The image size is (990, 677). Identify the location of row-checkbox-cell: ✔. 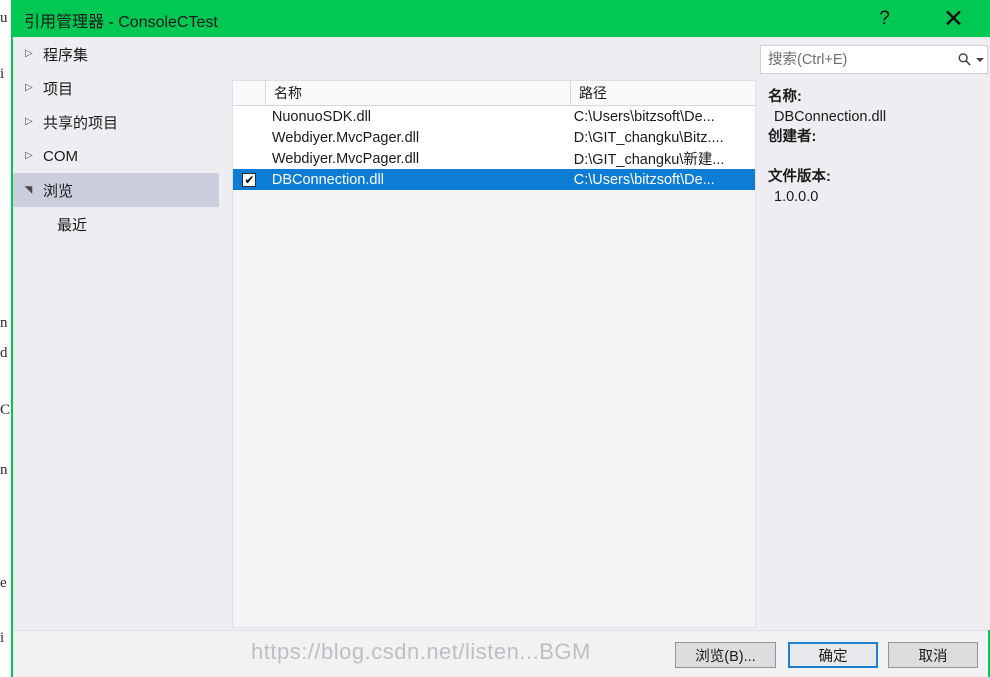
(249, 179).